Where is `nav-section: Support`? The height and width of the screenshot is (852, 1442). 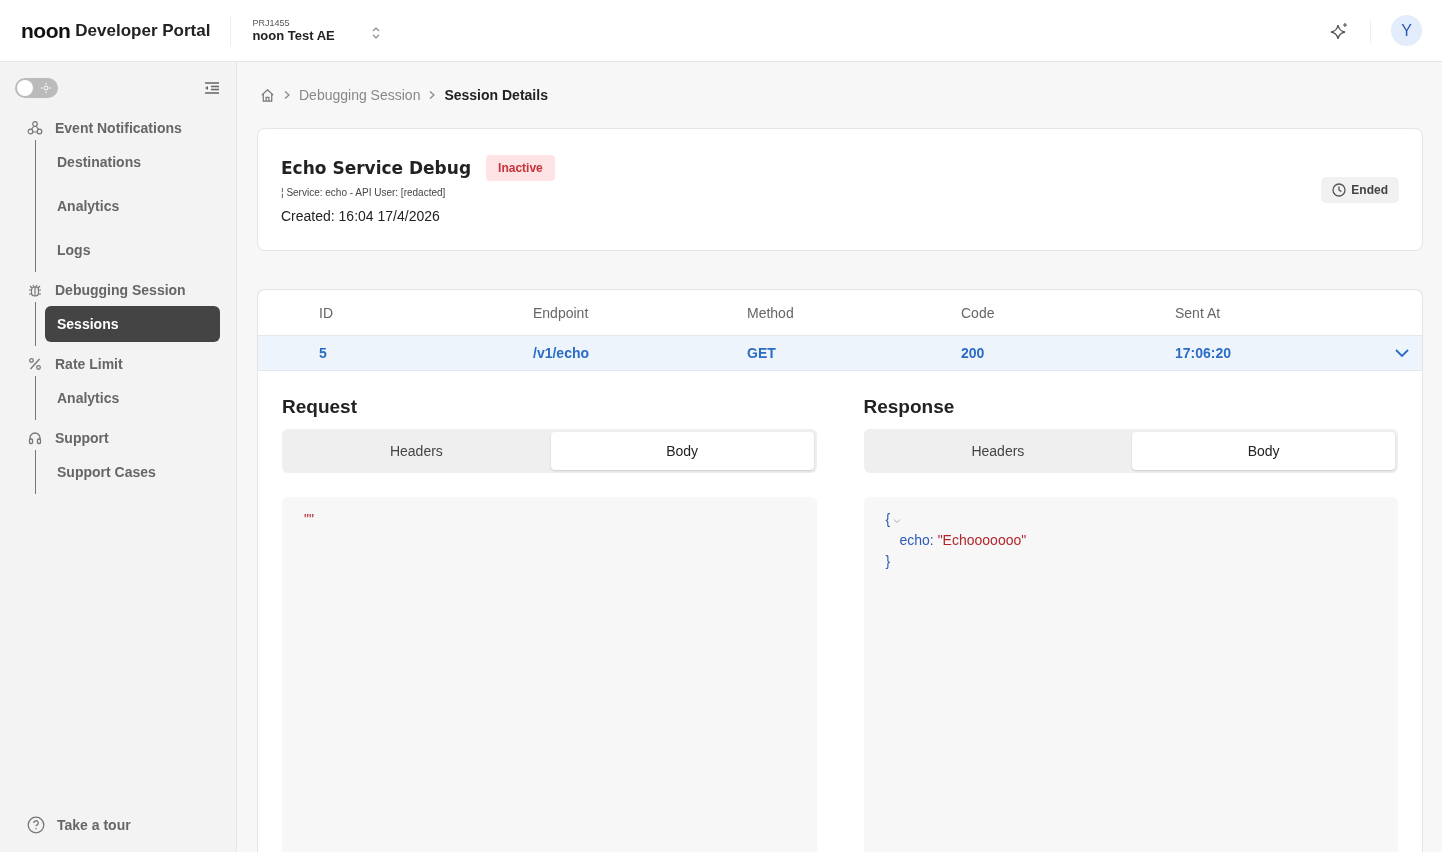 nav-section: Support is located at coordinates (117, 438).